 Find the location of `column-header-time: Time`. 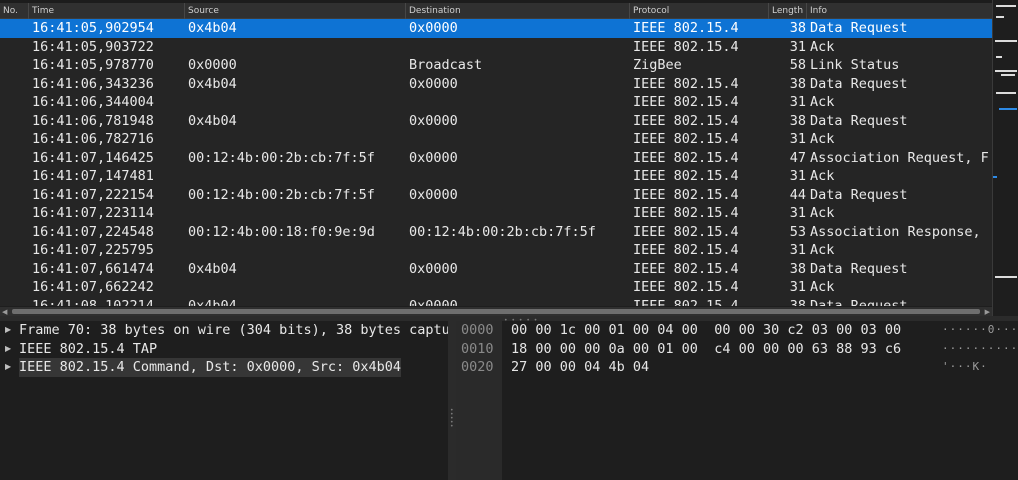

column-header-time: Time is located at coordinates (106, 11).